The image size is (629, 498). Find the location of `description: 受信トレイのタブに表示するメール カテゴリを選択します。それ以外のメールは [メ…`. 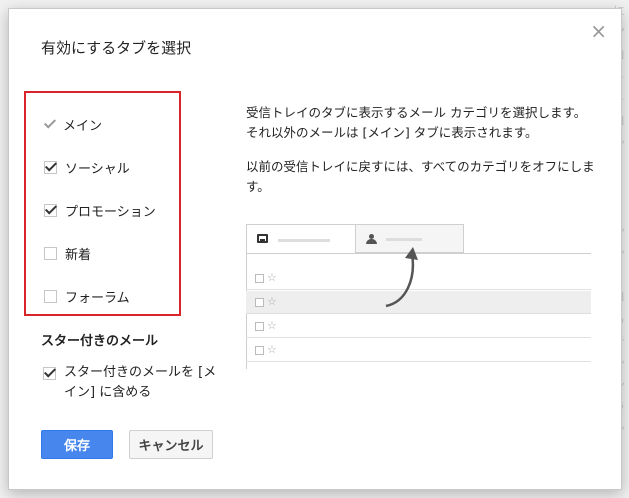

description: 受信トレイのタブに表示するメール カテゴリを選択します。それ以外のメールは [メ… is located at coordinates (421, 157).